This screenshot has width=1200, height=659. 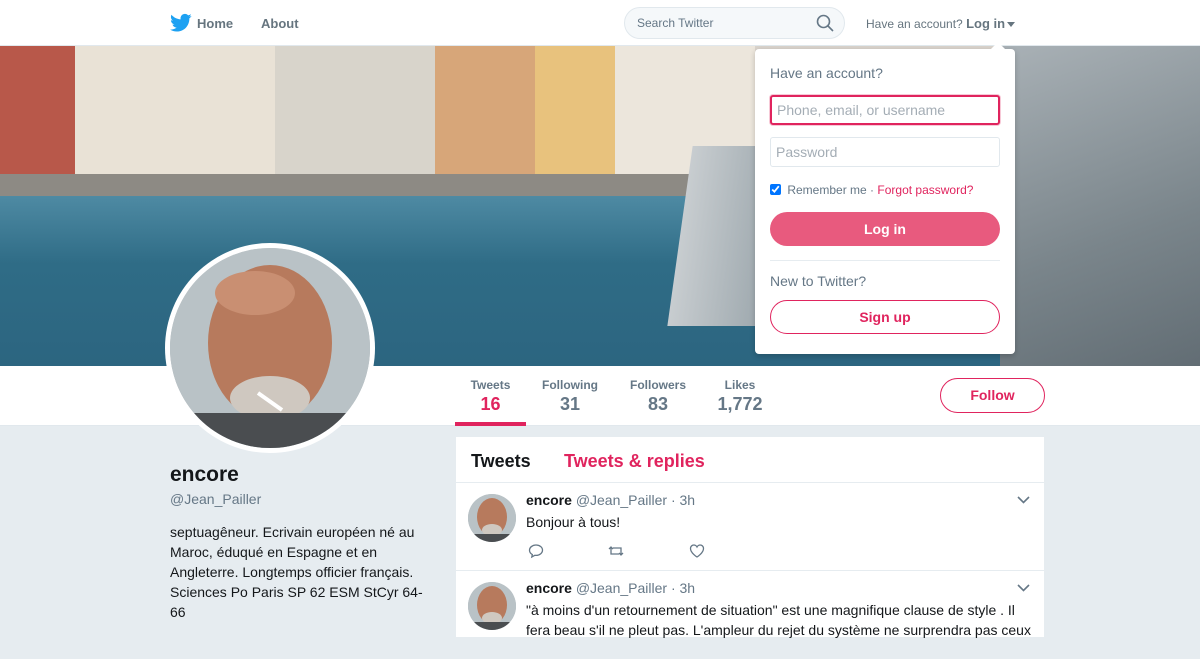 I want to click on login-link: Log in, so click(x=985, y=23).